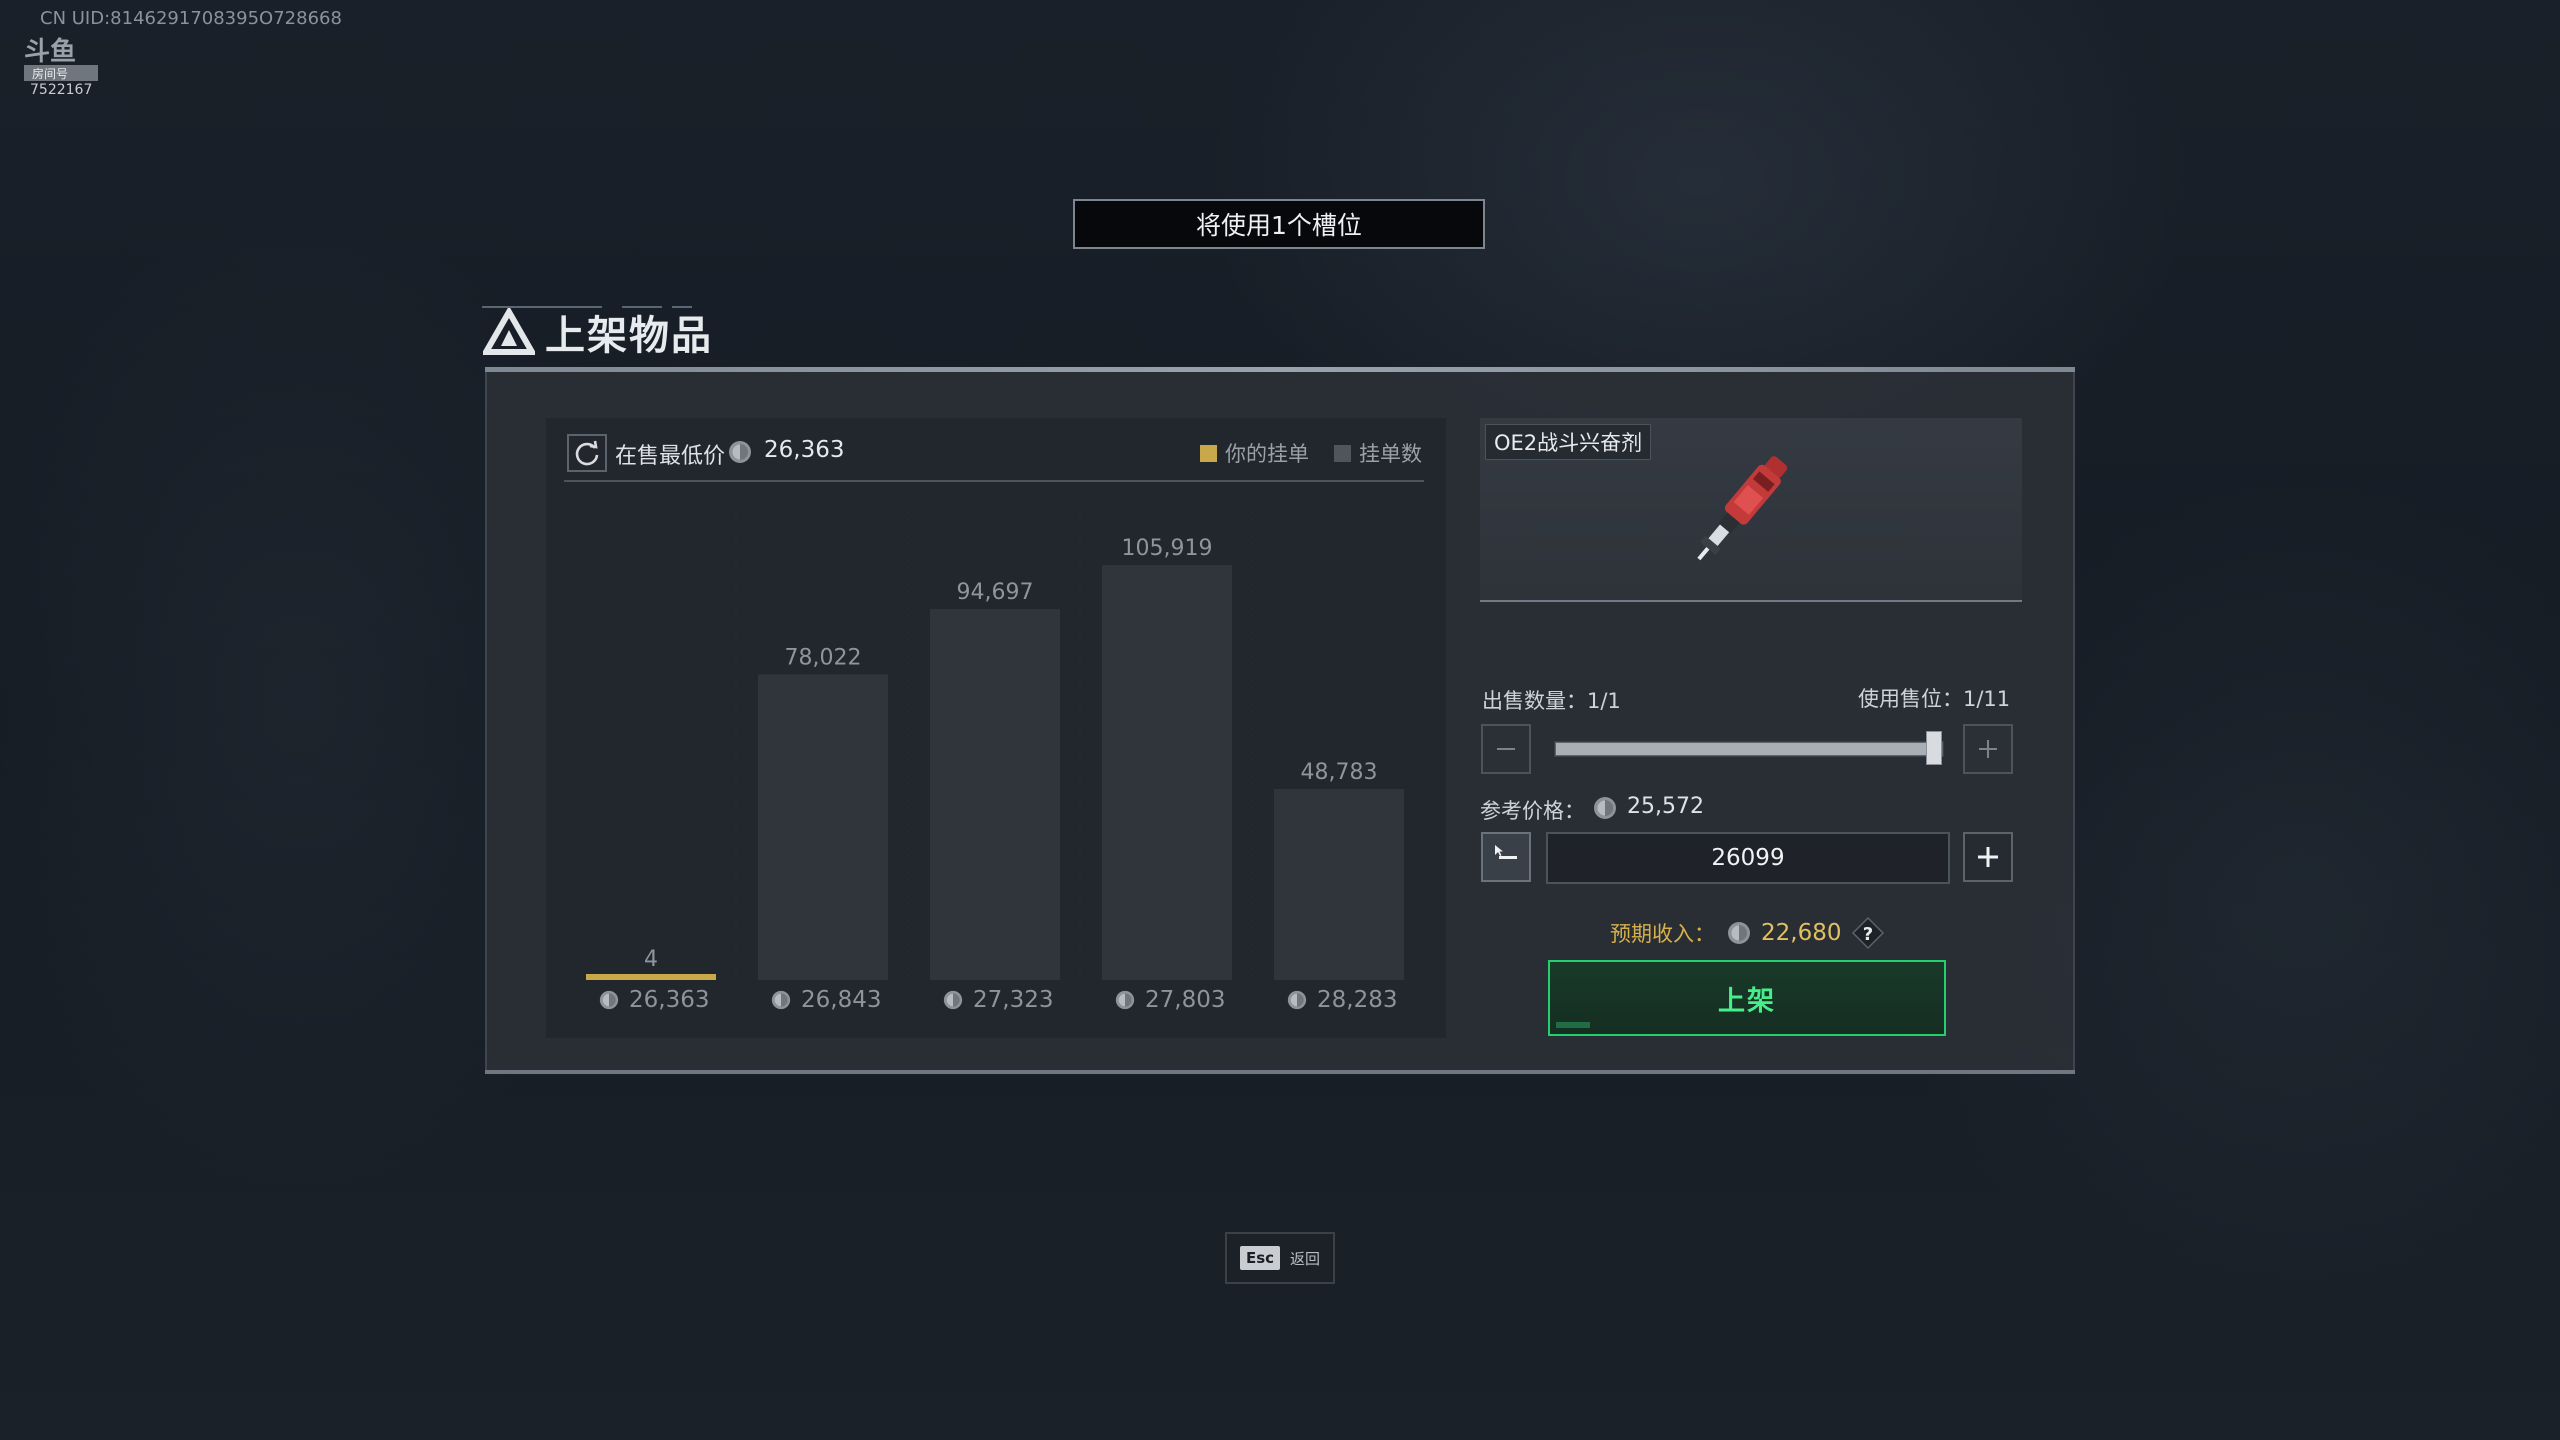 The image size is (2560, 1440). Describe the element at coordinates (1662, 934) in the screenshot. I see `expected-income-label: 预期收入：` at that location.